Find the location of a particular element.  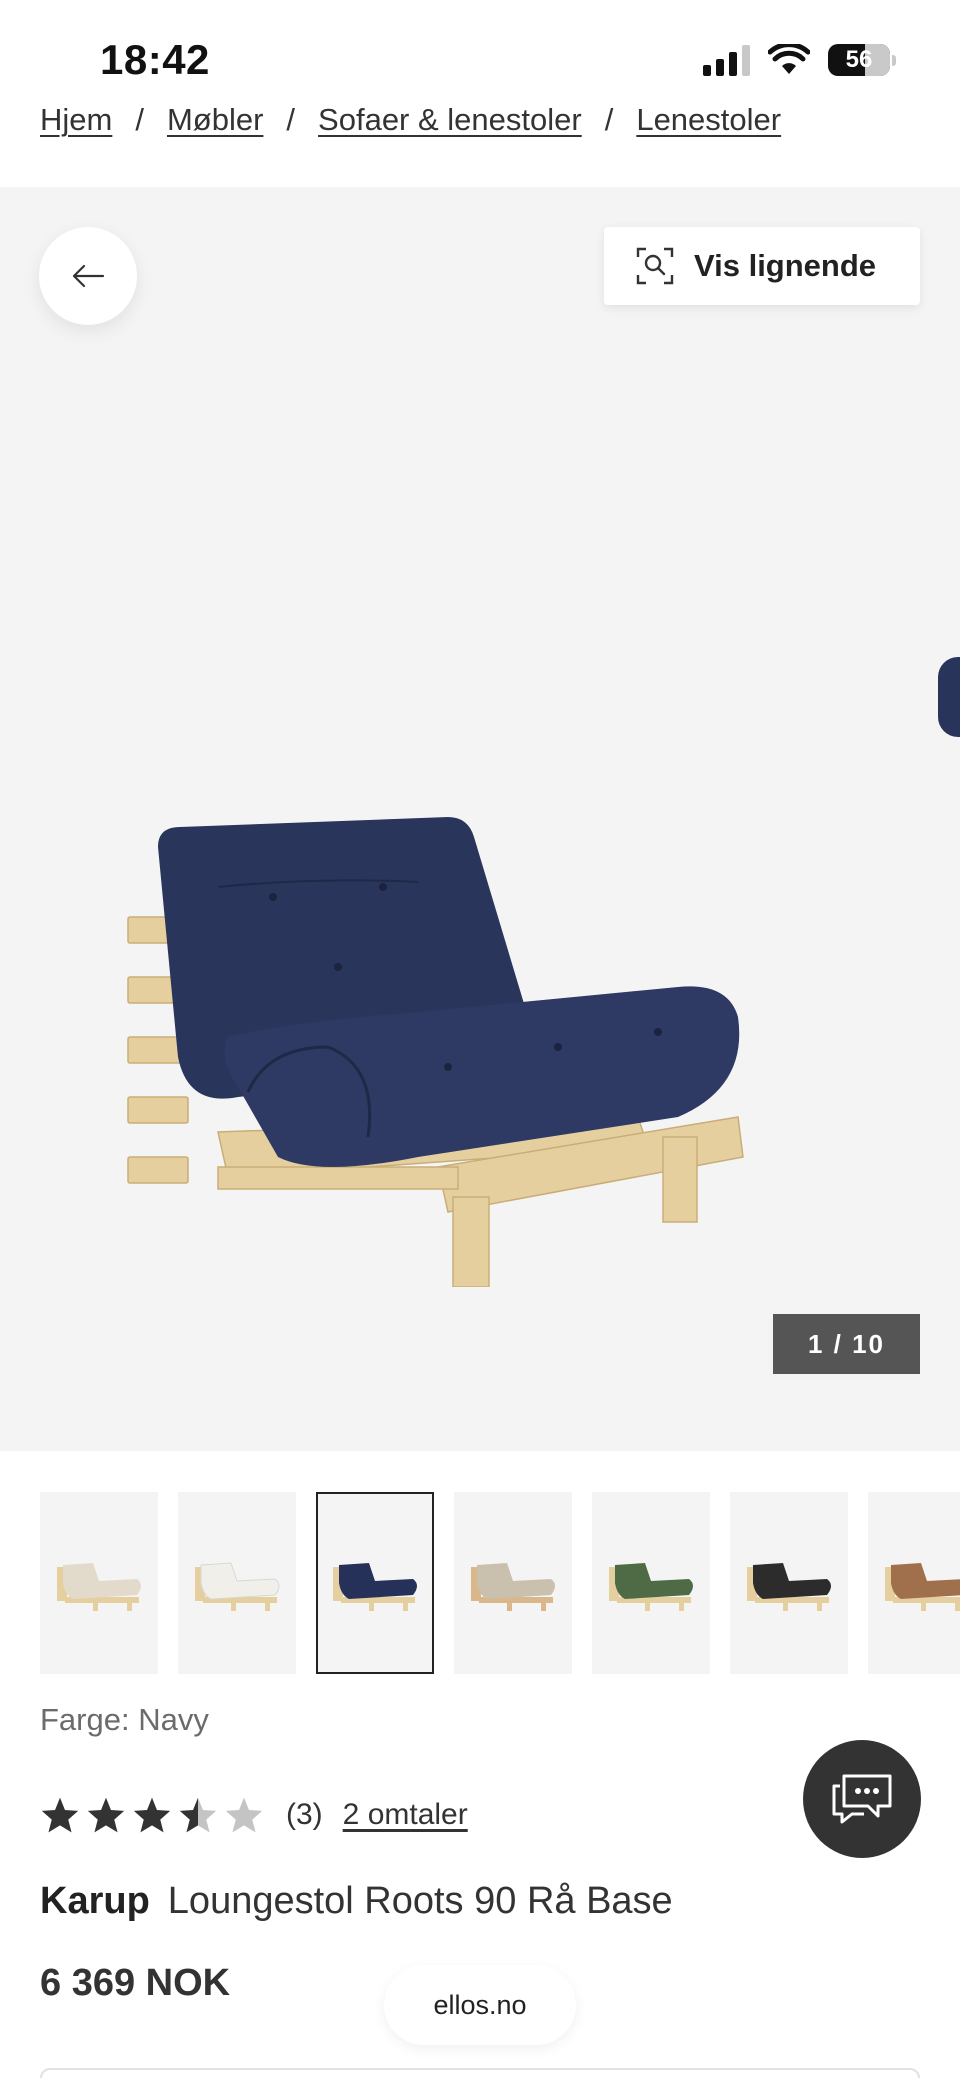

rating-count: (3) is located at coordinates (304, 1814).